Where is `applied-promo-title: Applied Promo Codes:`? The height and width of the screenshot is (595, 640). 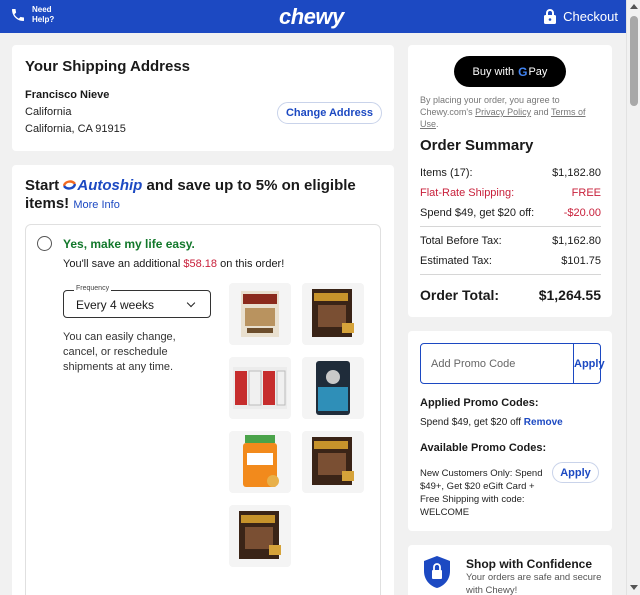
applied-promo-title: Applied Promo Codes: is located at coordinates (479, 403).